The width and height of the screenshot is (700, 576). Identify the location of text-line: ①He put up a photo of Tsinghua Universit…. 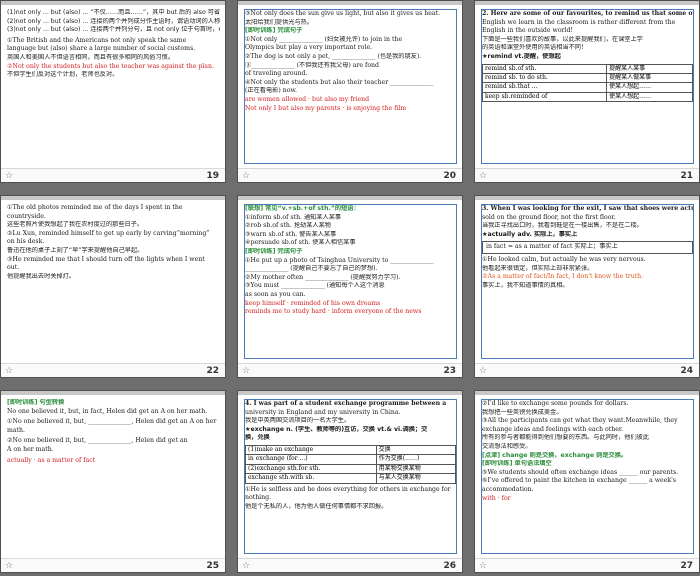
(339, 260).